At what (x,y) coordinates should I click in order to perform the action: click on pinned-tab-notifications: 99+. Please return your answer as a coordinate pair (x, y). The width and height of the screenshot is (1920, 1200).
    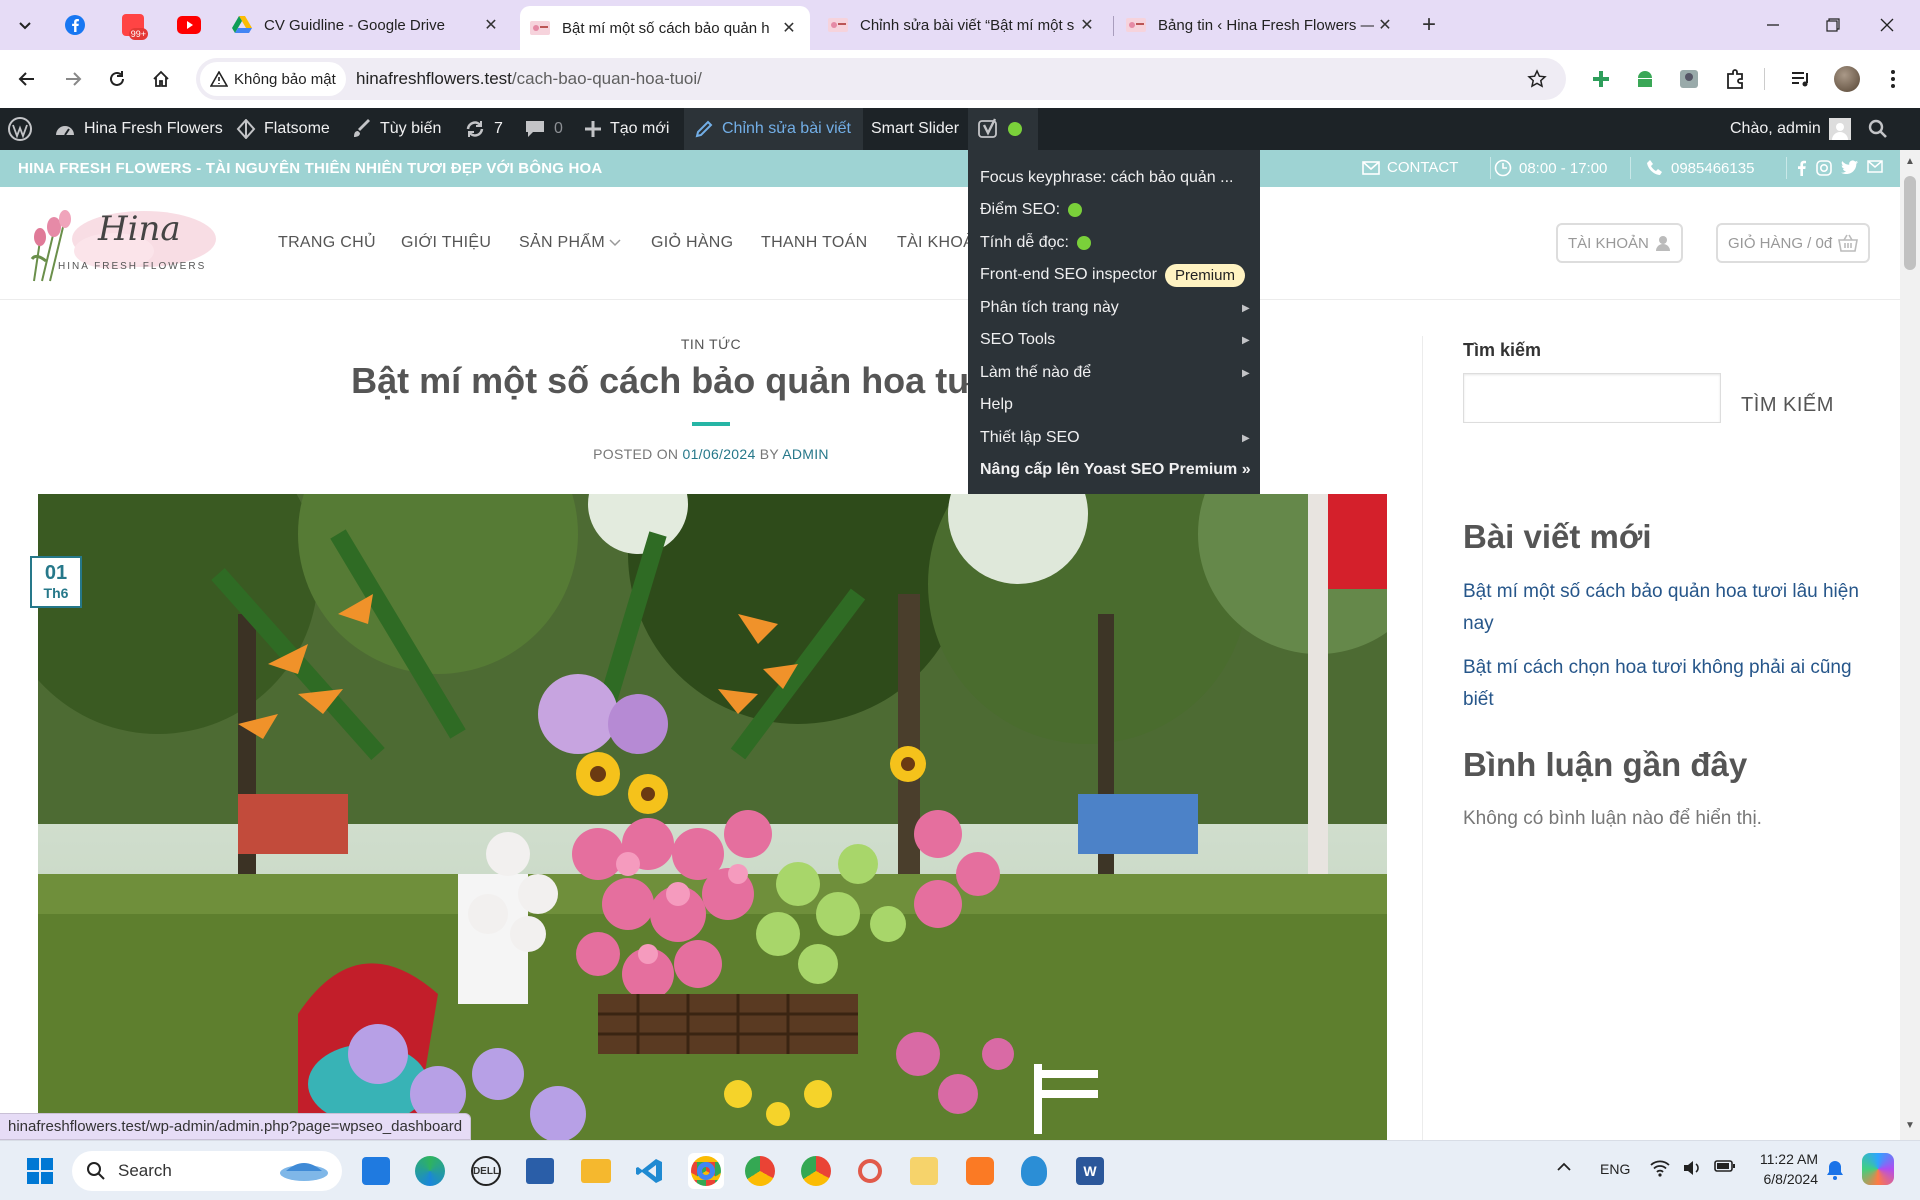
    Looking at the image, I should click on (133, 25).